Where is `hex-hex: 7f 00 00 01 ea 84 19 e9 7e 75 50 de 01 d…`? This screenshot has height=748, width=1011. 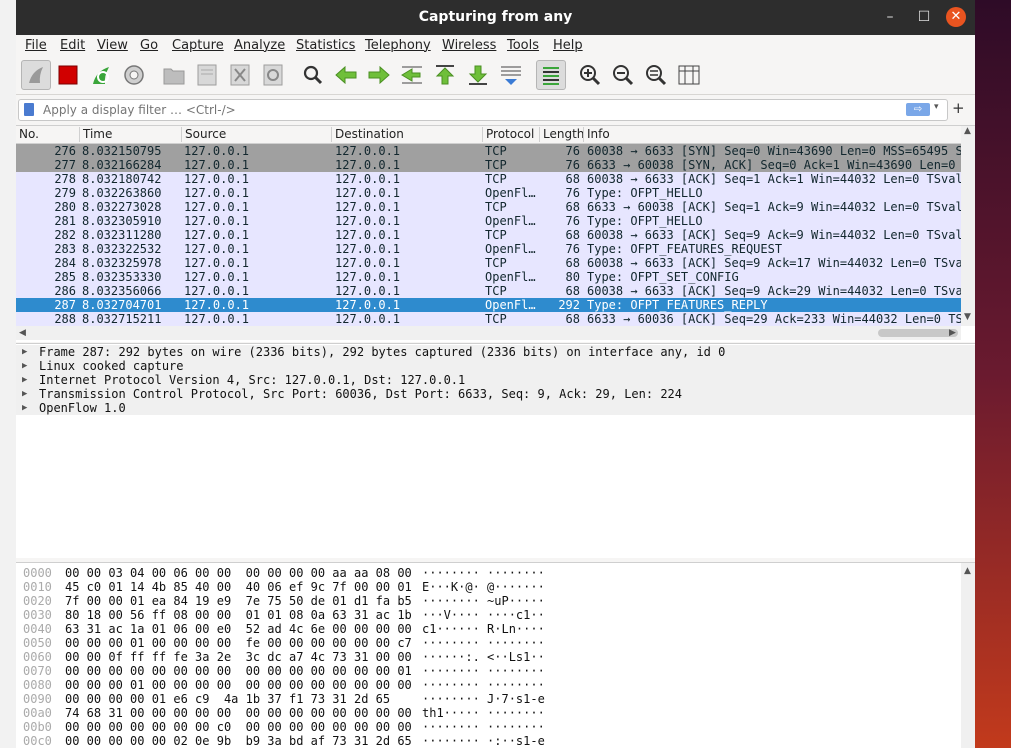 hex-hex: 7f 00 00 01 ea 84 19 e9 7e 75 50 de 01 d… is located at coordinates (238, 601).